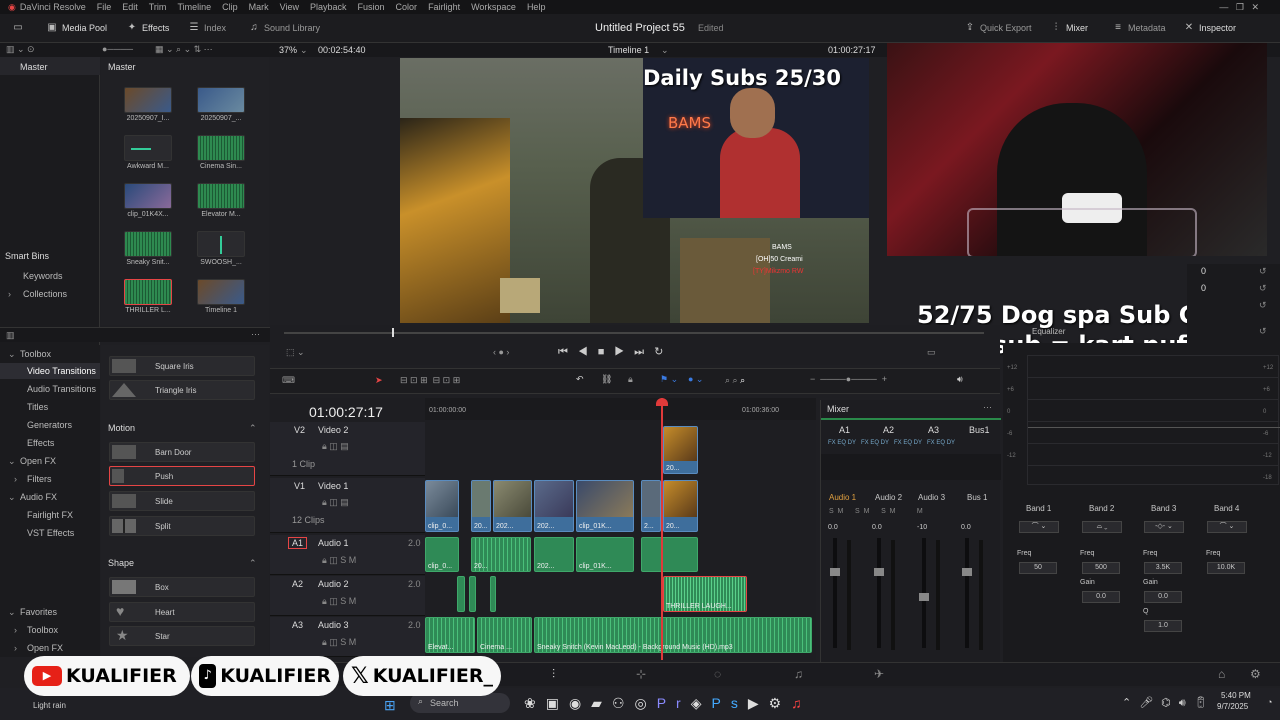 This screenshot has width=1280, height=720. Describe the element at coordinates (304, 50) in the screenshot. I see `zoom-chevron-icon: ⌄` at that location.